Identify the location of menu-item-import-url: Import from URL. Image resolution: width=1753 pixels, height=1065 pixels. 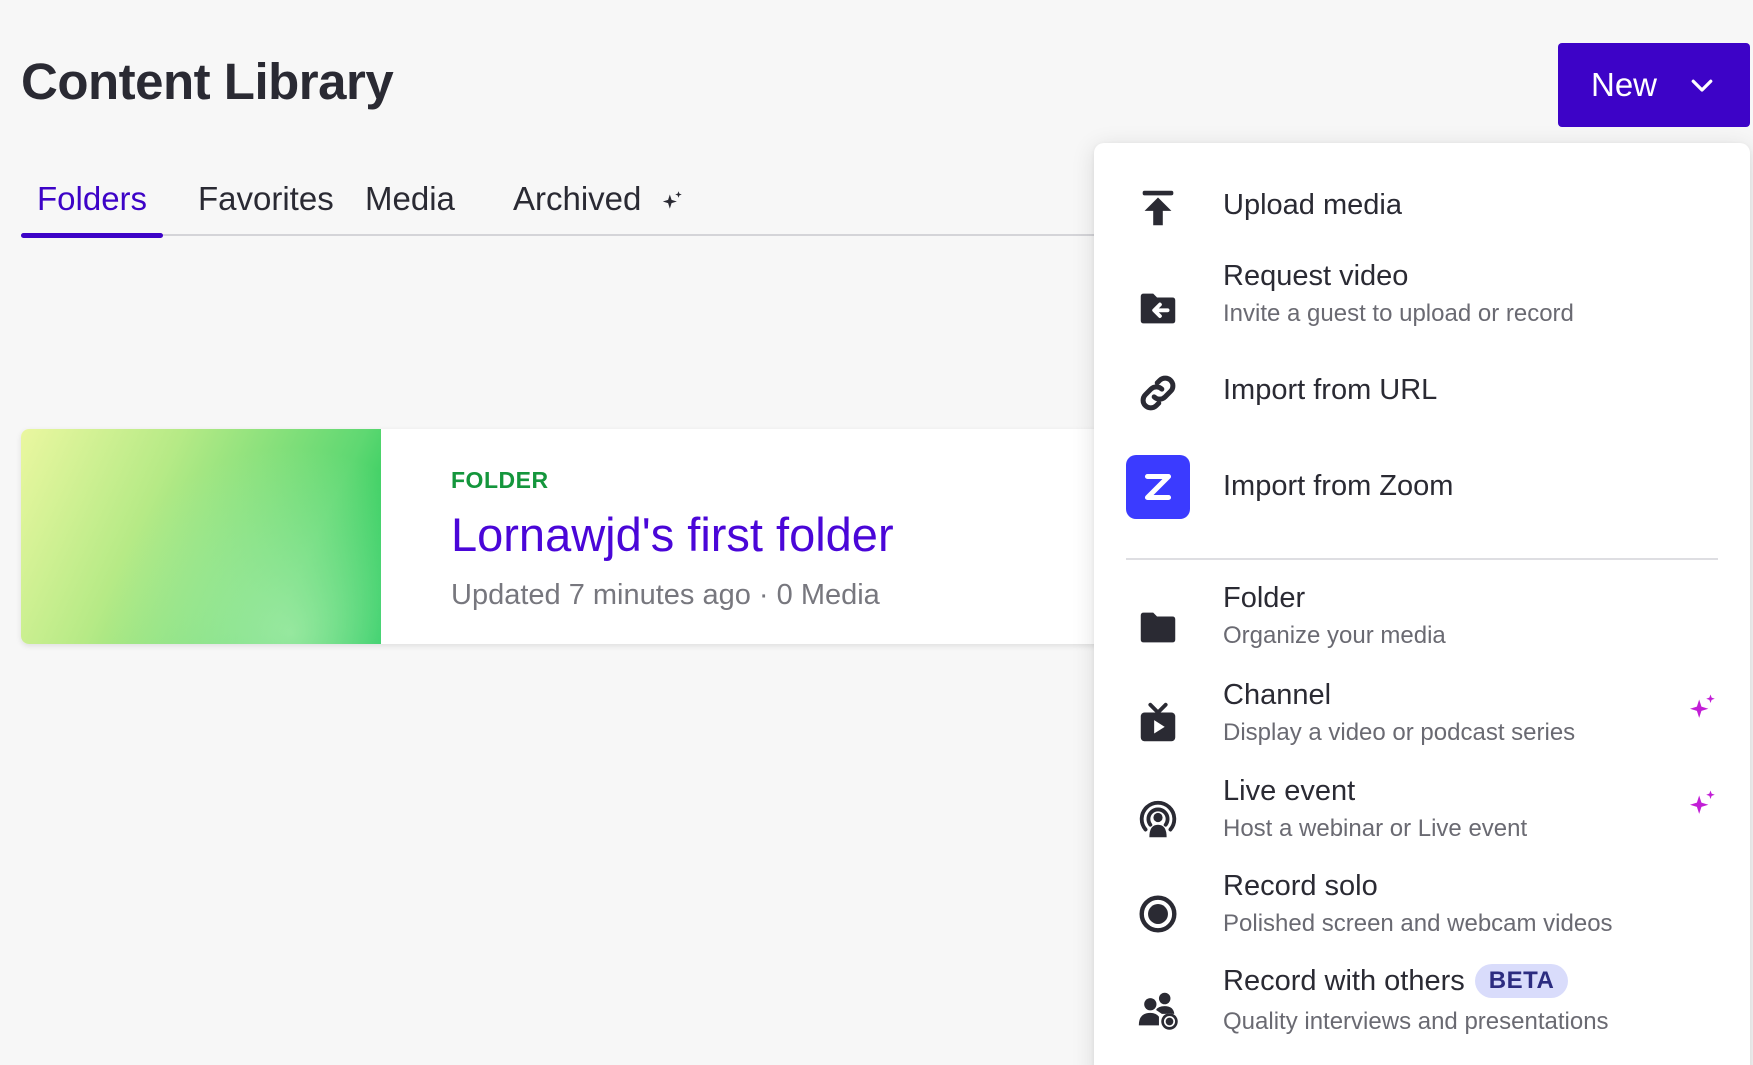
(1422, 394).